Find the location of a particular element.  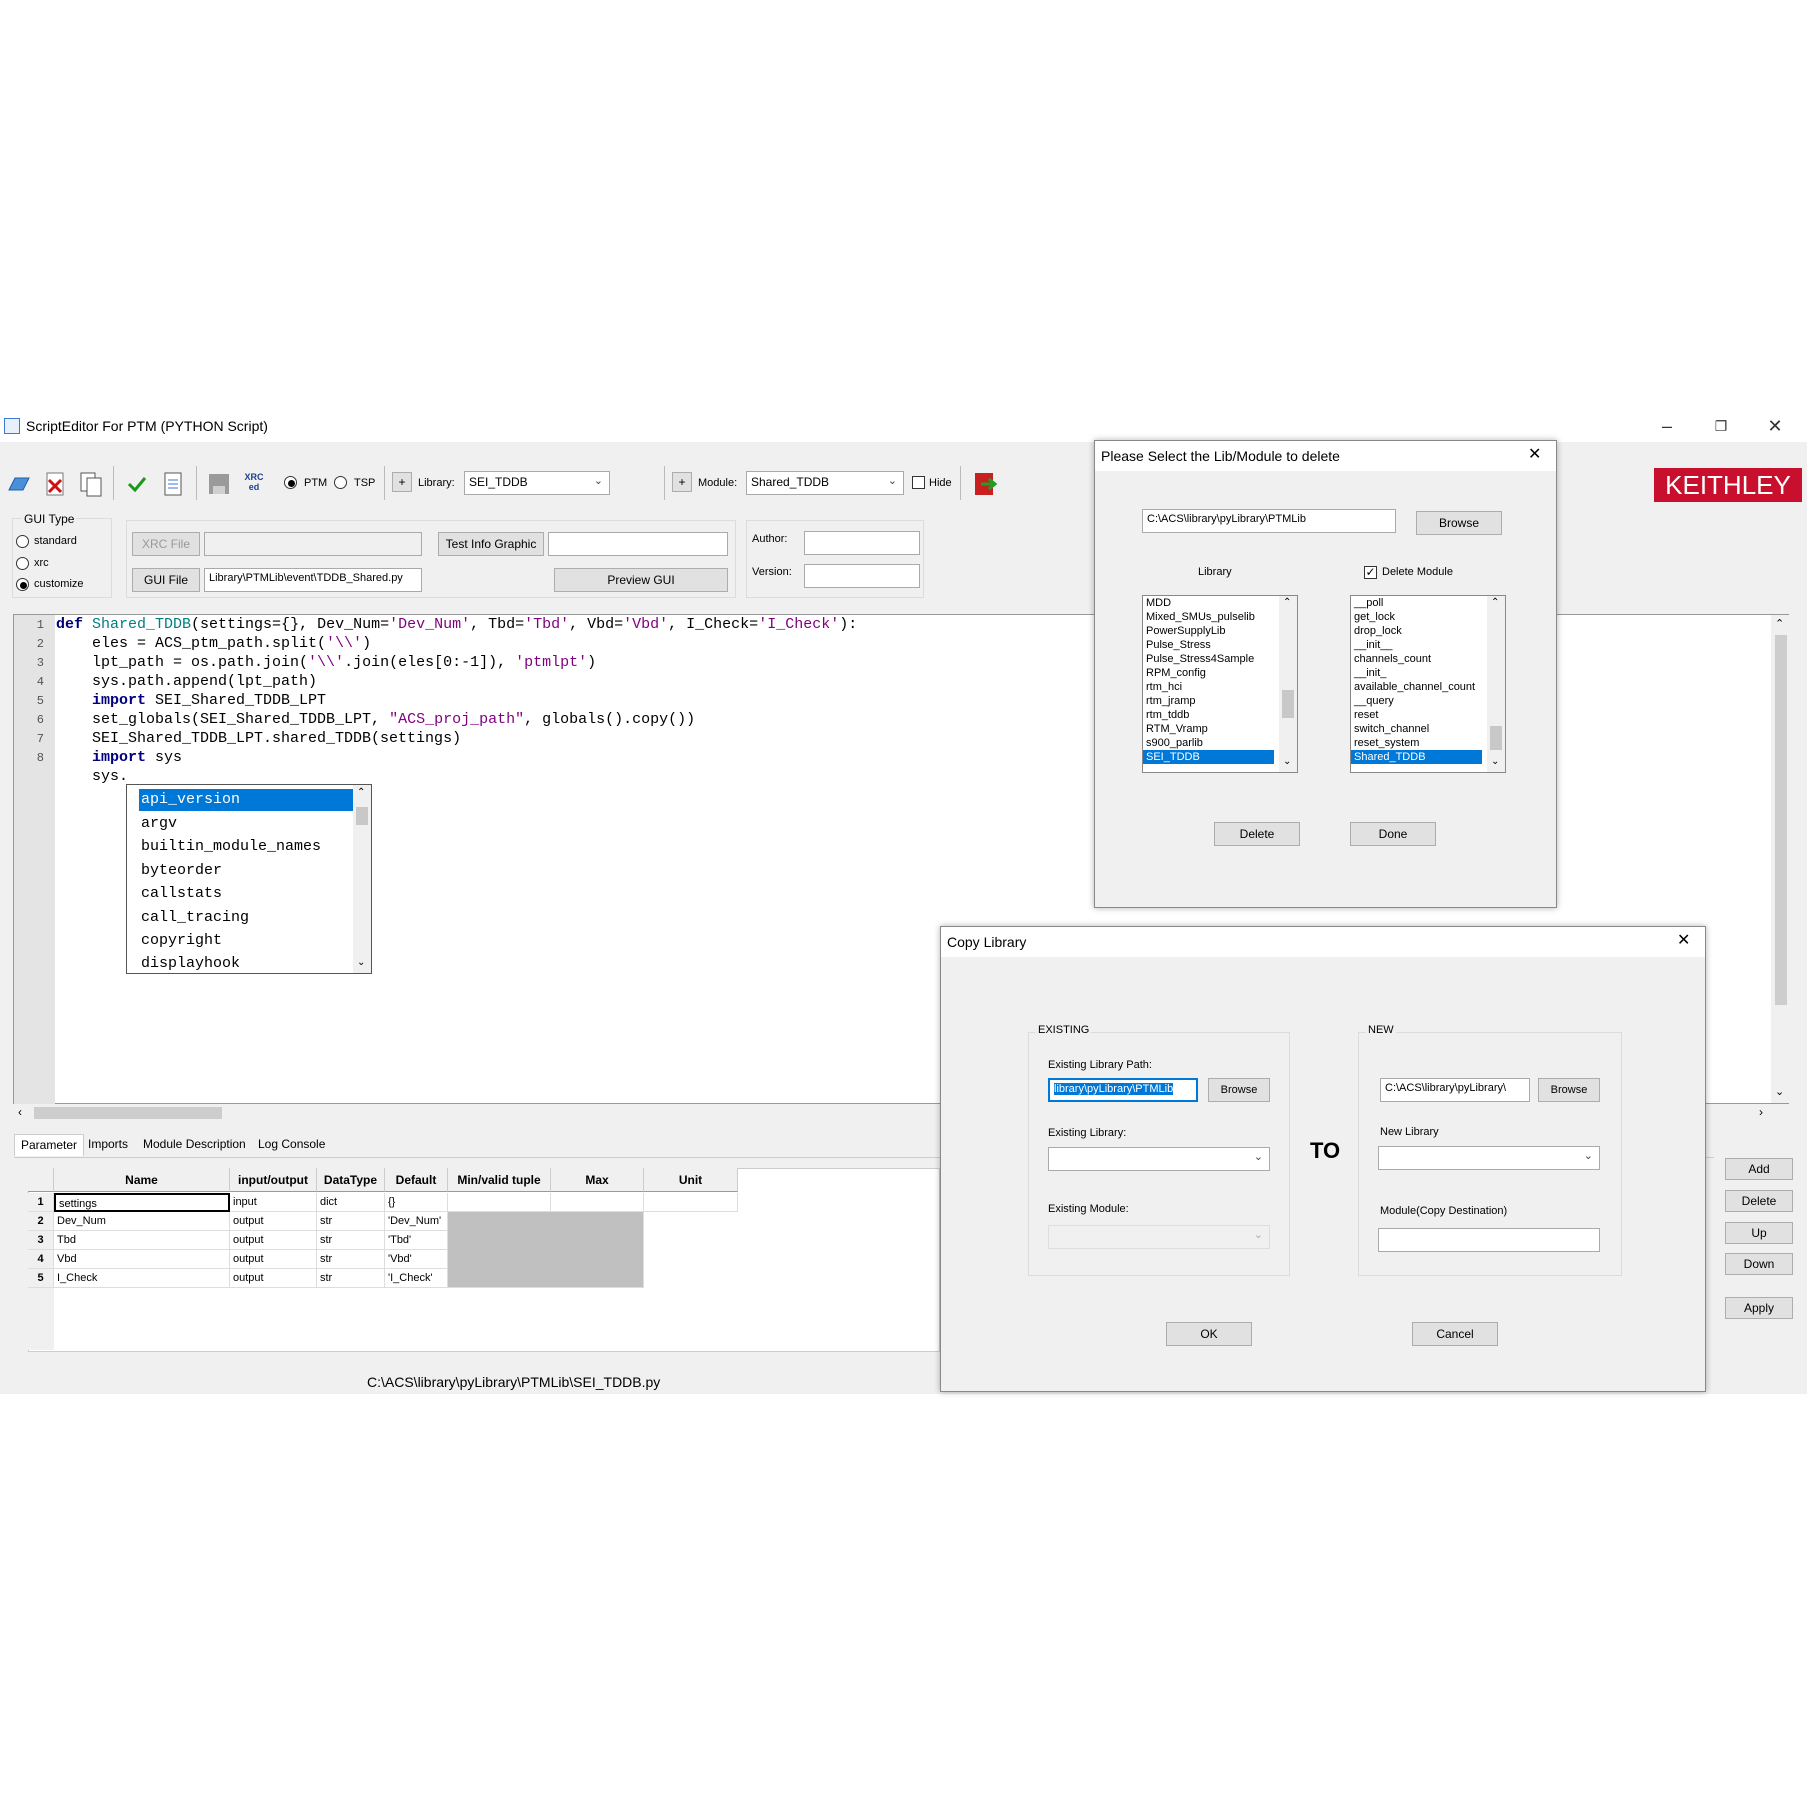

apply-button: Apply is located at coordinates (1759, 1308).